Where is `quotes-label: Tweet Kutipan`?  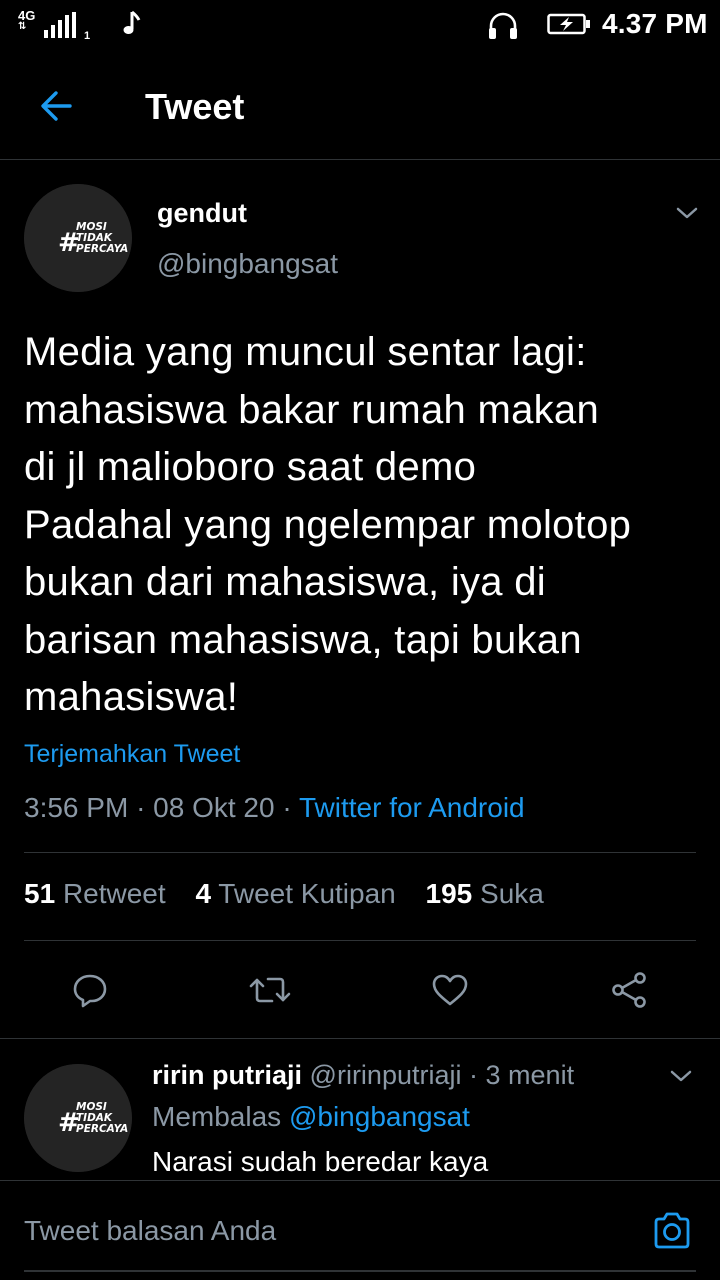
quotes-label: Tweet Kutipan is located at coordinates (307, 893).